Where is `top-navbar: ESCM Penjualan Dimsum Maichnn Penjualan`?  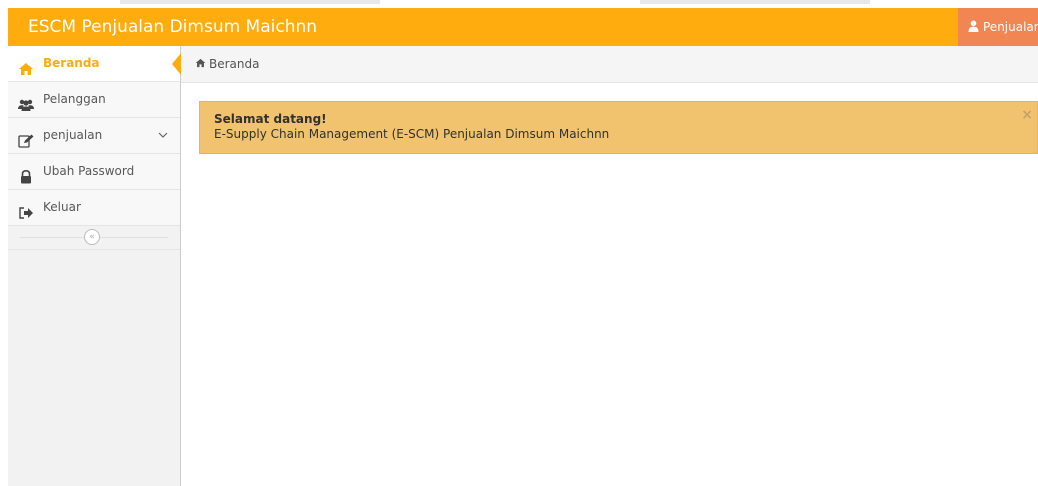 top-navbar: ESCM Penjualan Dimsum Maichnn Penjualan is located at coordinates (523, 27).